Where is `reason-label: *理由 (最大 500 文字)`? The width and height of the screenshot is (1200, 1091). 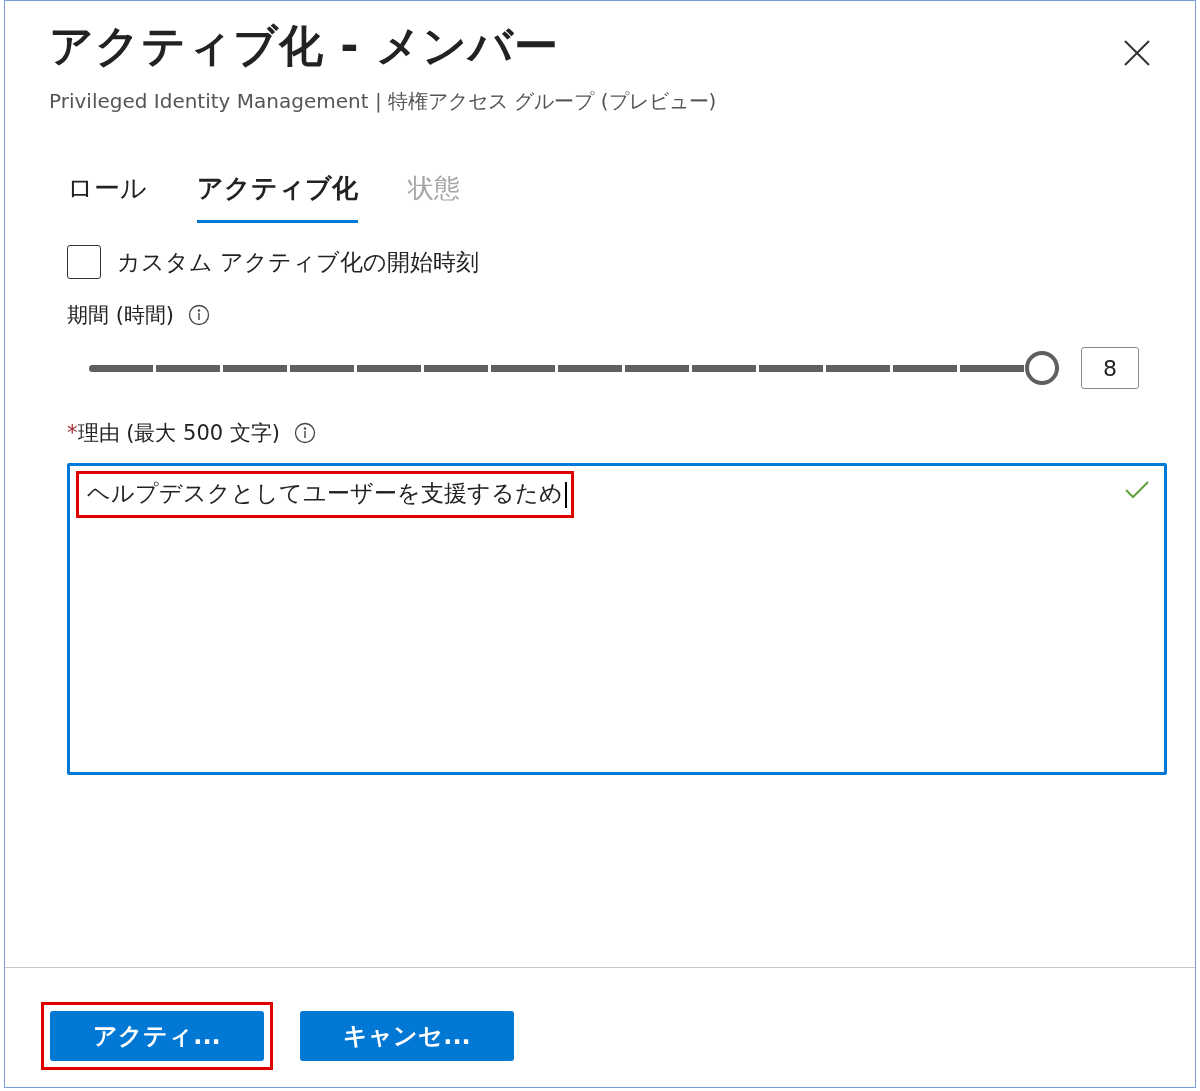
reason-label: *理由 (最大 500 文字) is located at coordinates (173, 433).